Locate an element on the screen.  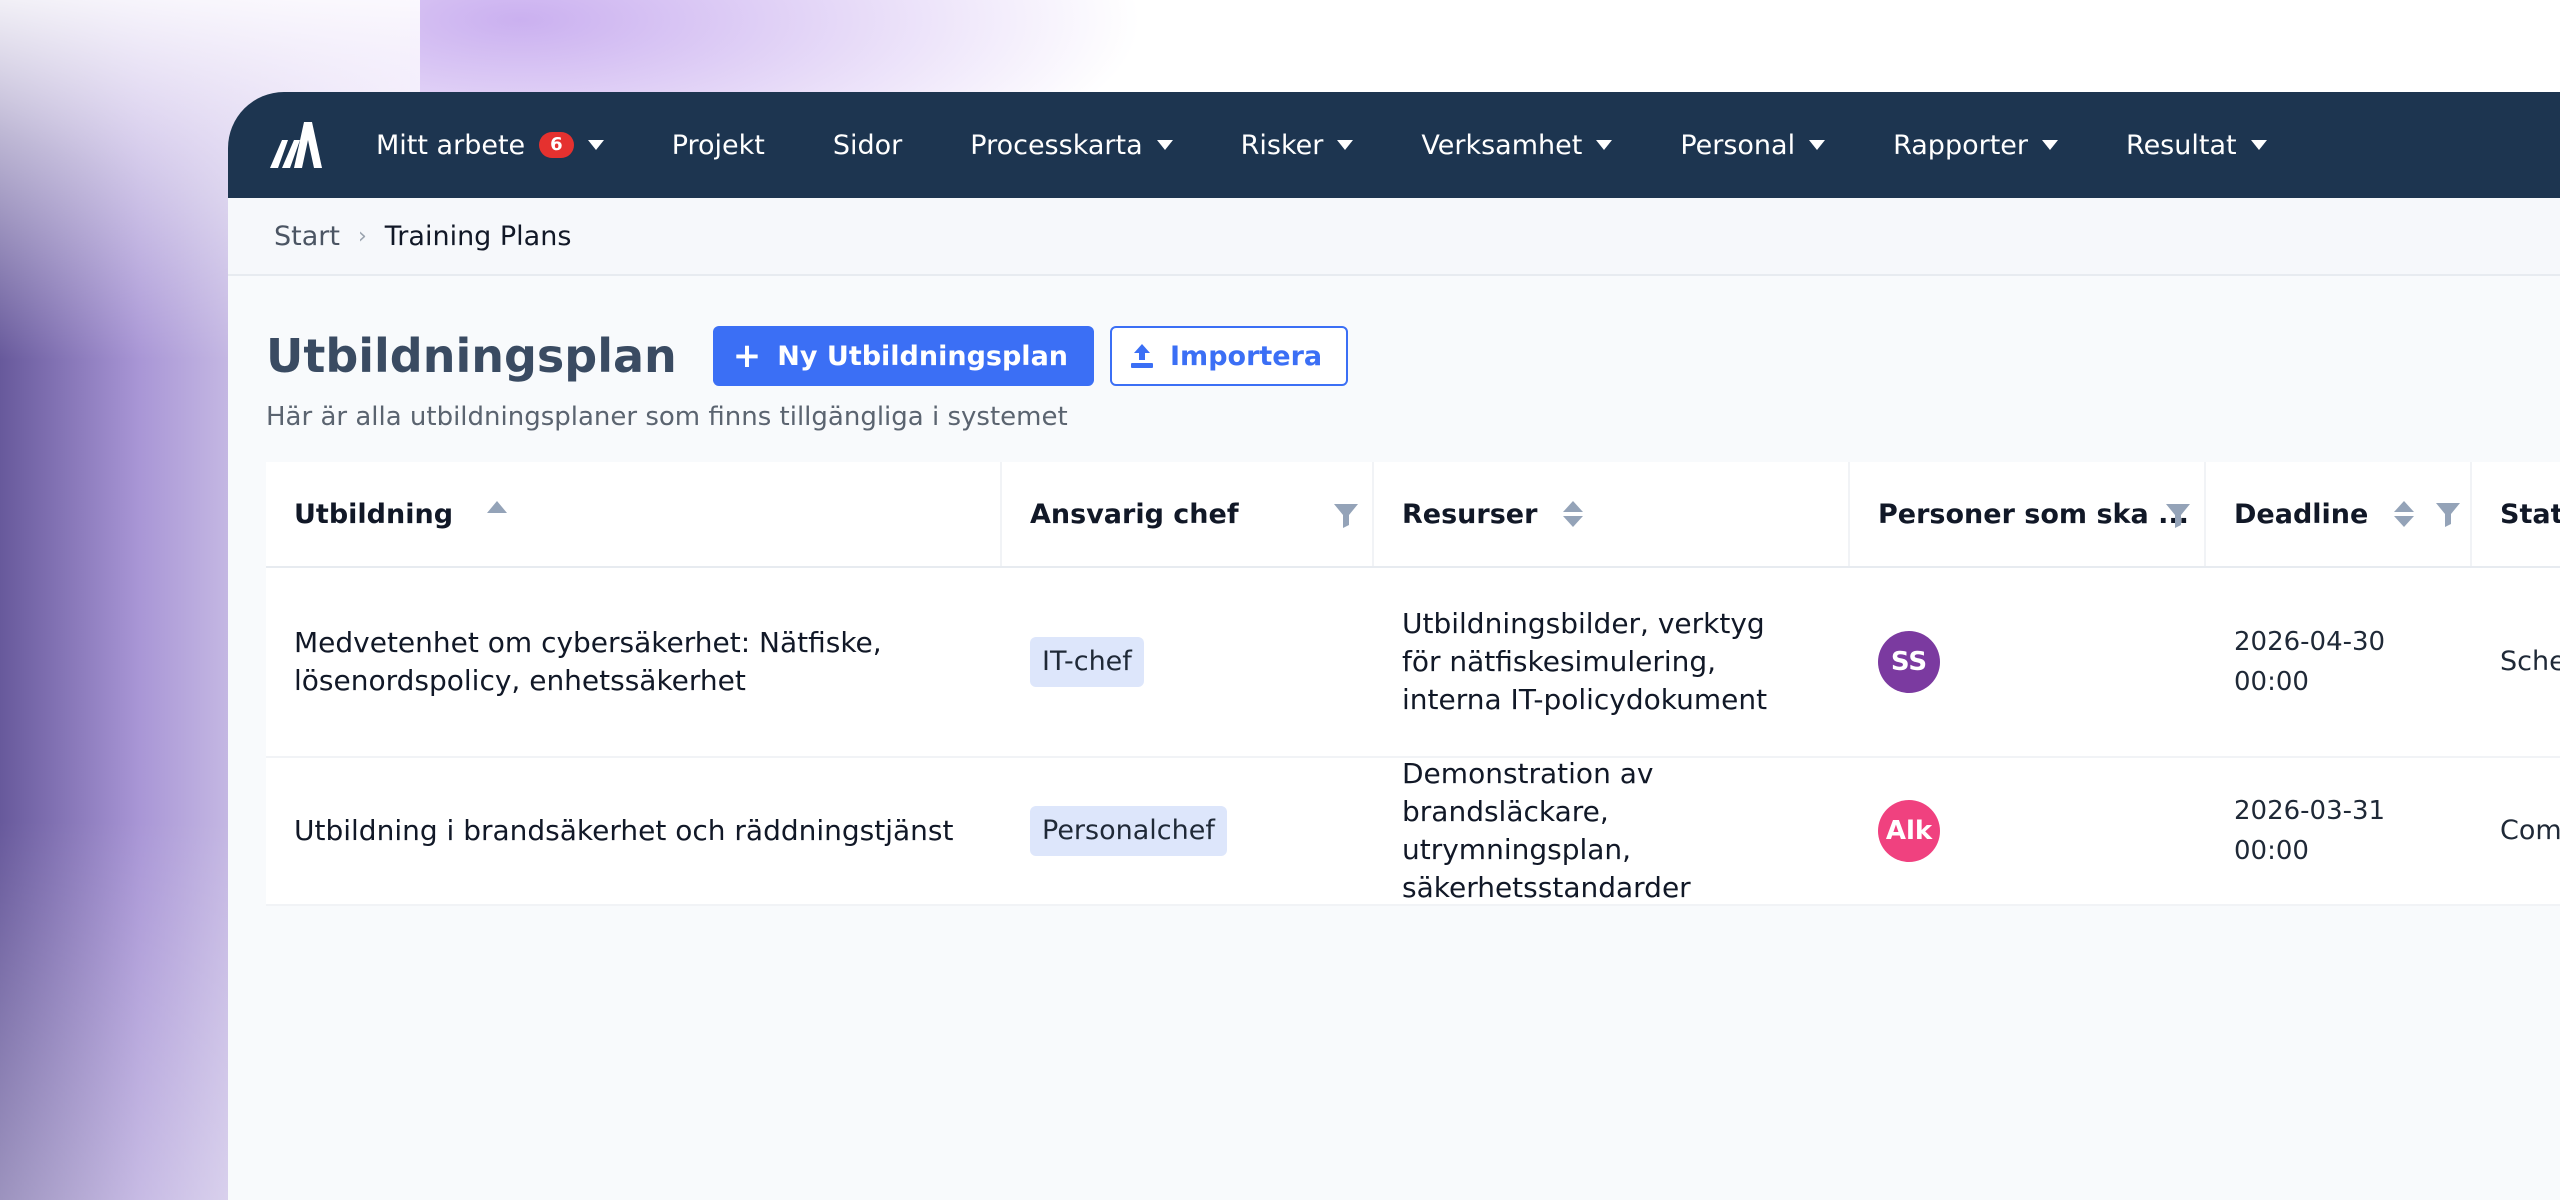
column-header-status: Stat is located at coordinates (2516, 514).